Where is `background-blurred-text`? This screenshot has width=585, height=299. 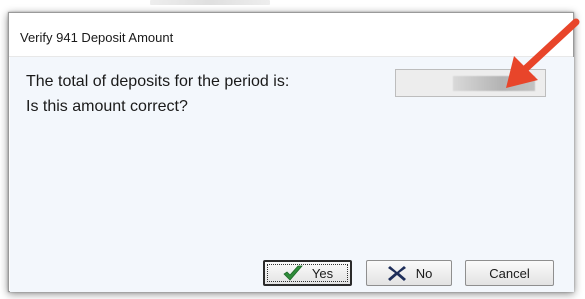 background-blurred-text is located at coordinates (210, 2).